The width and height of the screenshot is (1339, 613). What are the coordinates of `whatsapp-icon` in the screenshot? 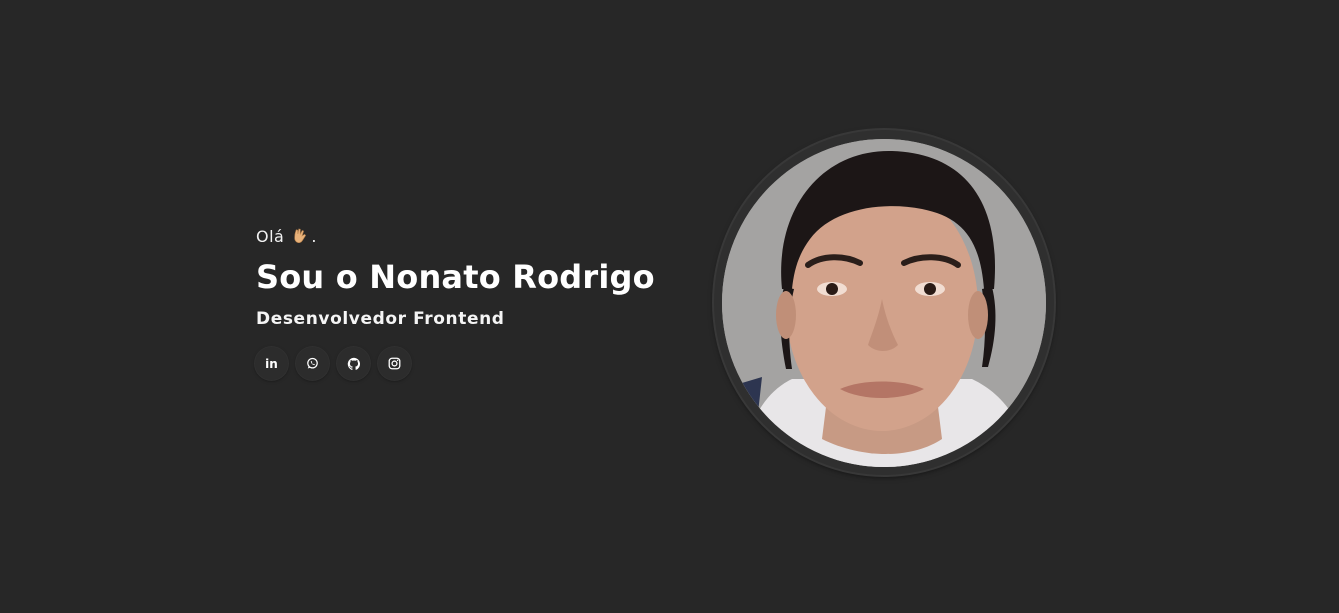 It's located at (312, 363).